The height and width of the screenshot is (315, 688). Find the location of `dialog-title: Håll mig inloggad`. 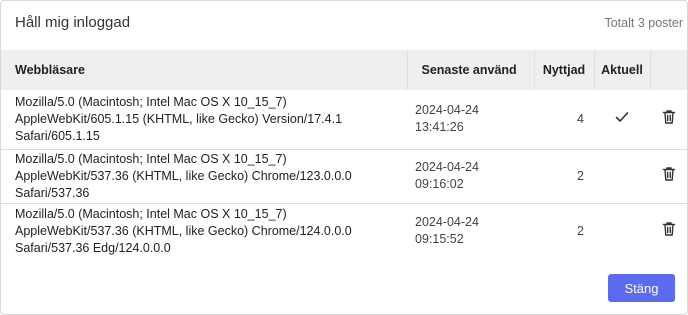

dialog-title: Håll mig inloggad is located at coordinates (73, 22).